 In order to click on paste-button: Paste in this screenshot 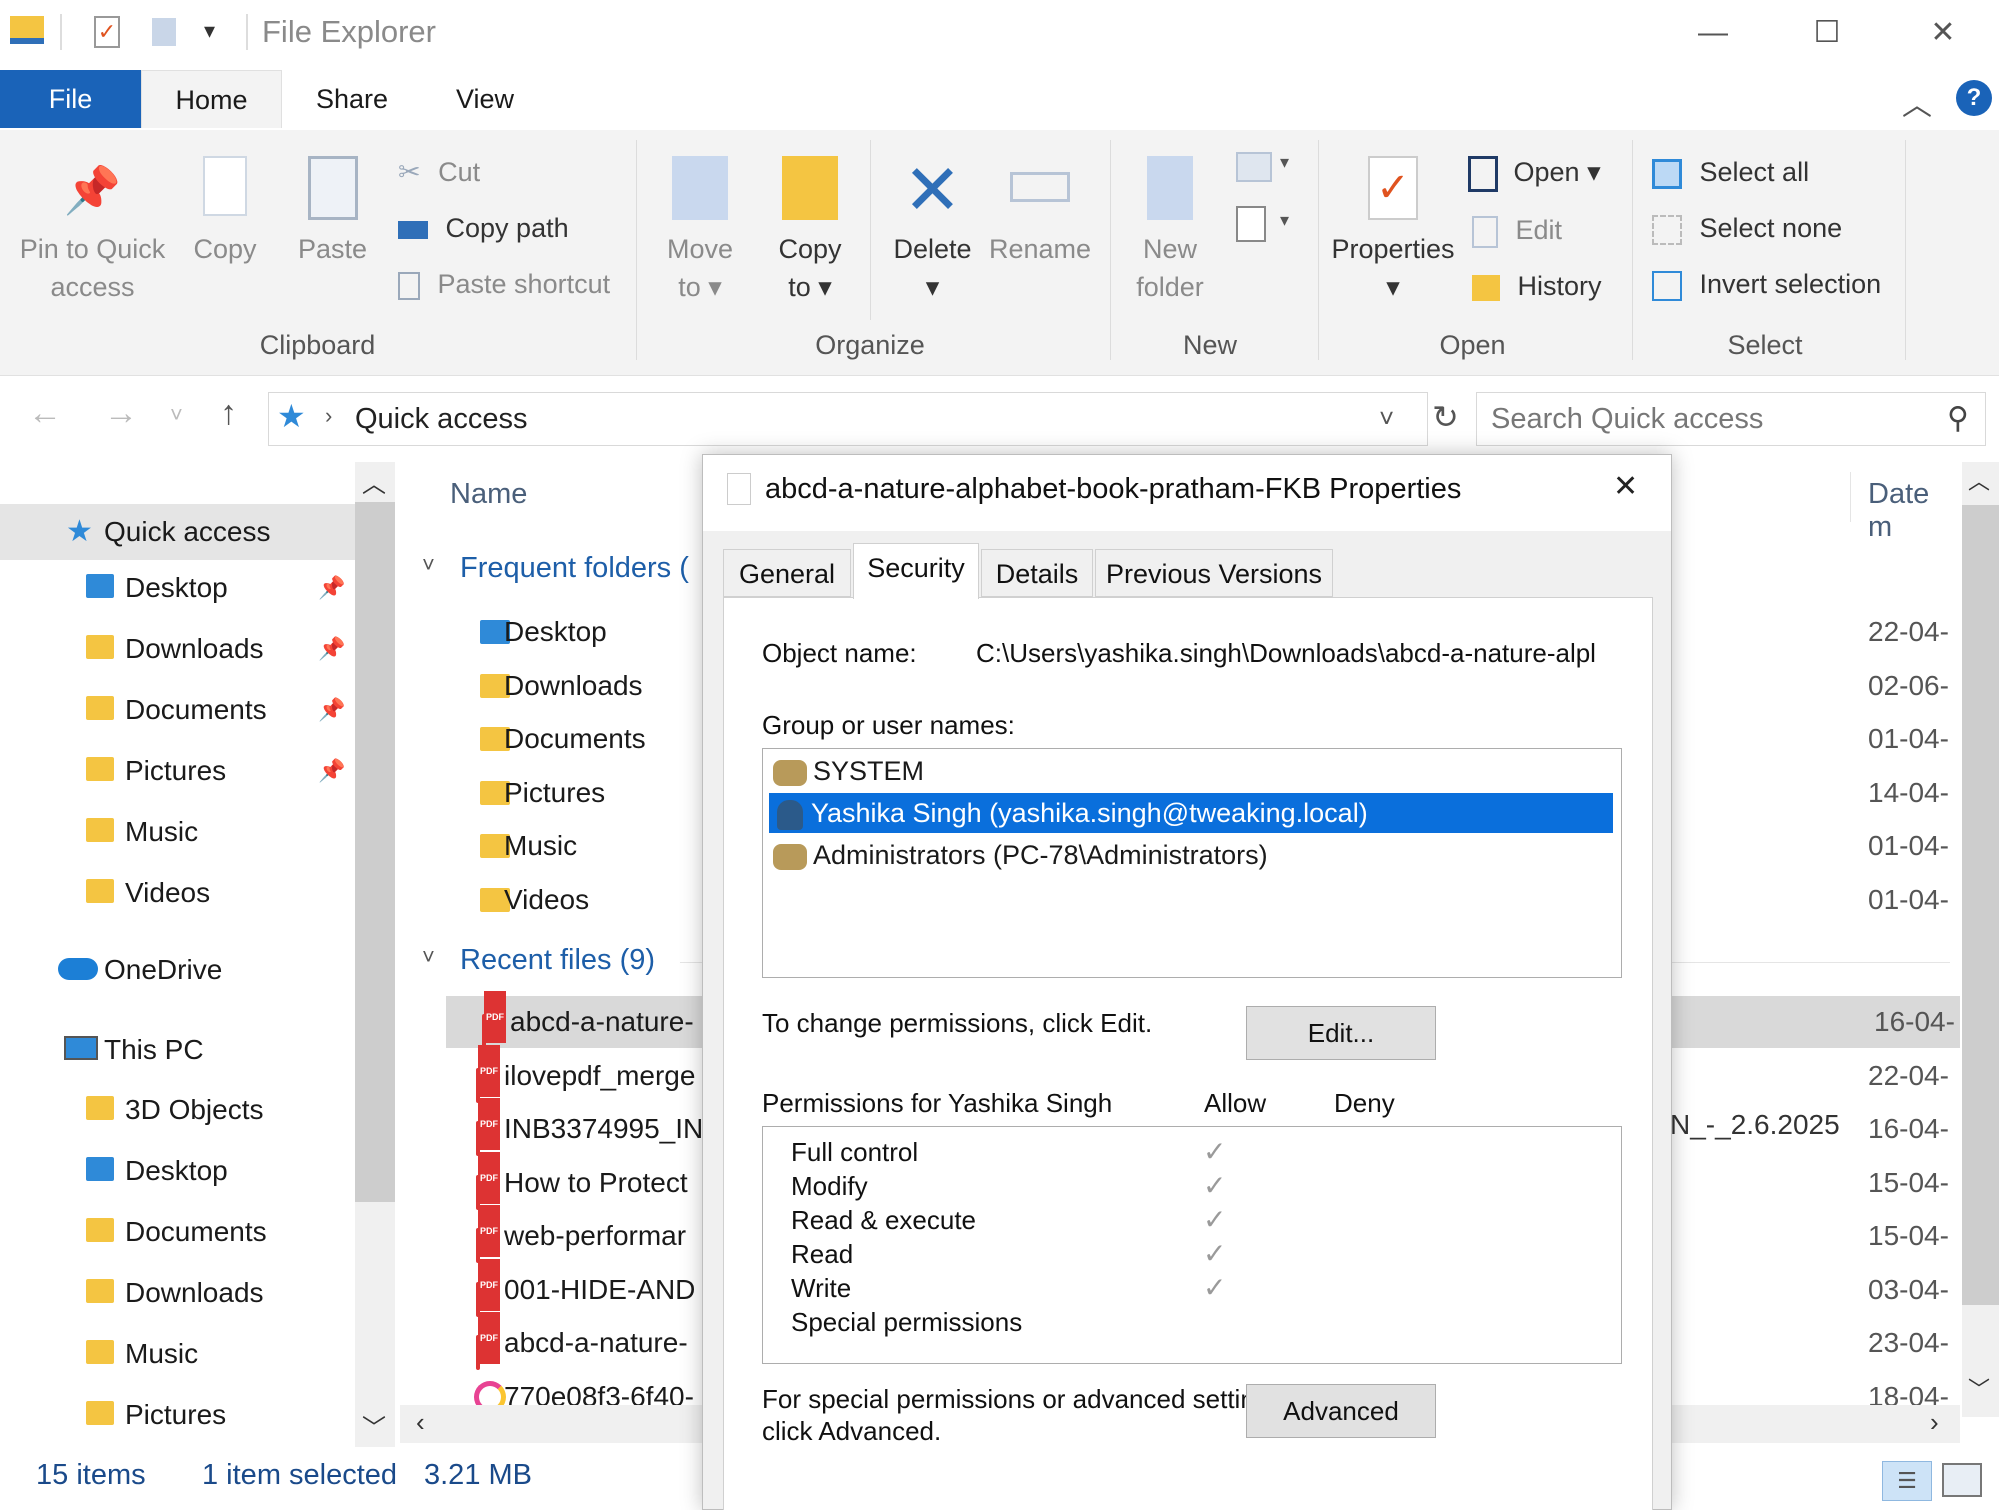, I will do `click(332, 209)`.